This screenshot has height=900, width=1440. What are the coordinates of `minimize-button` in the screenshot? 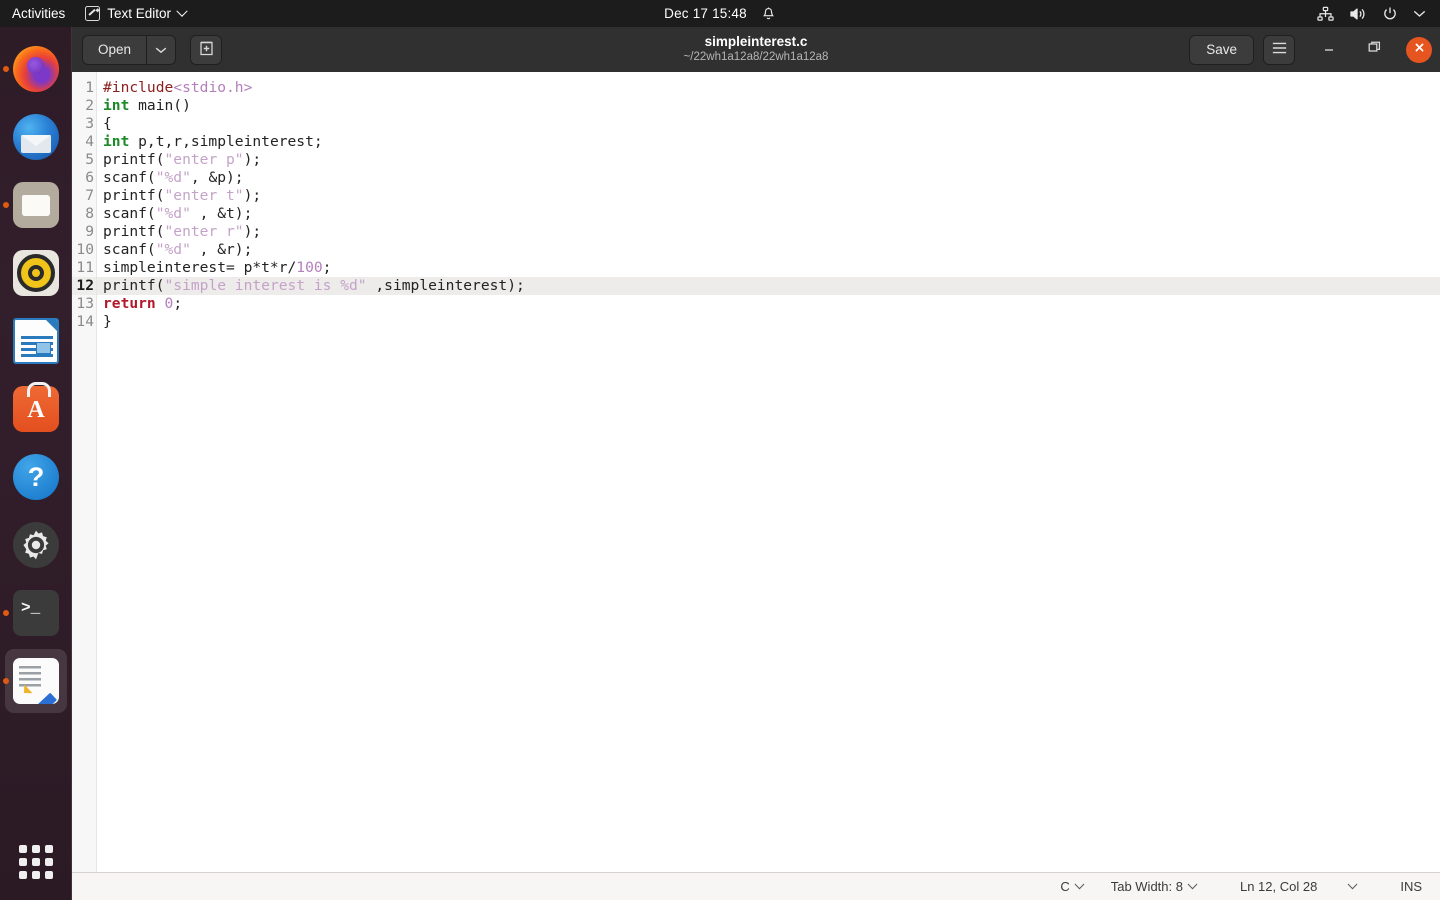 It's located at (1329, 50).